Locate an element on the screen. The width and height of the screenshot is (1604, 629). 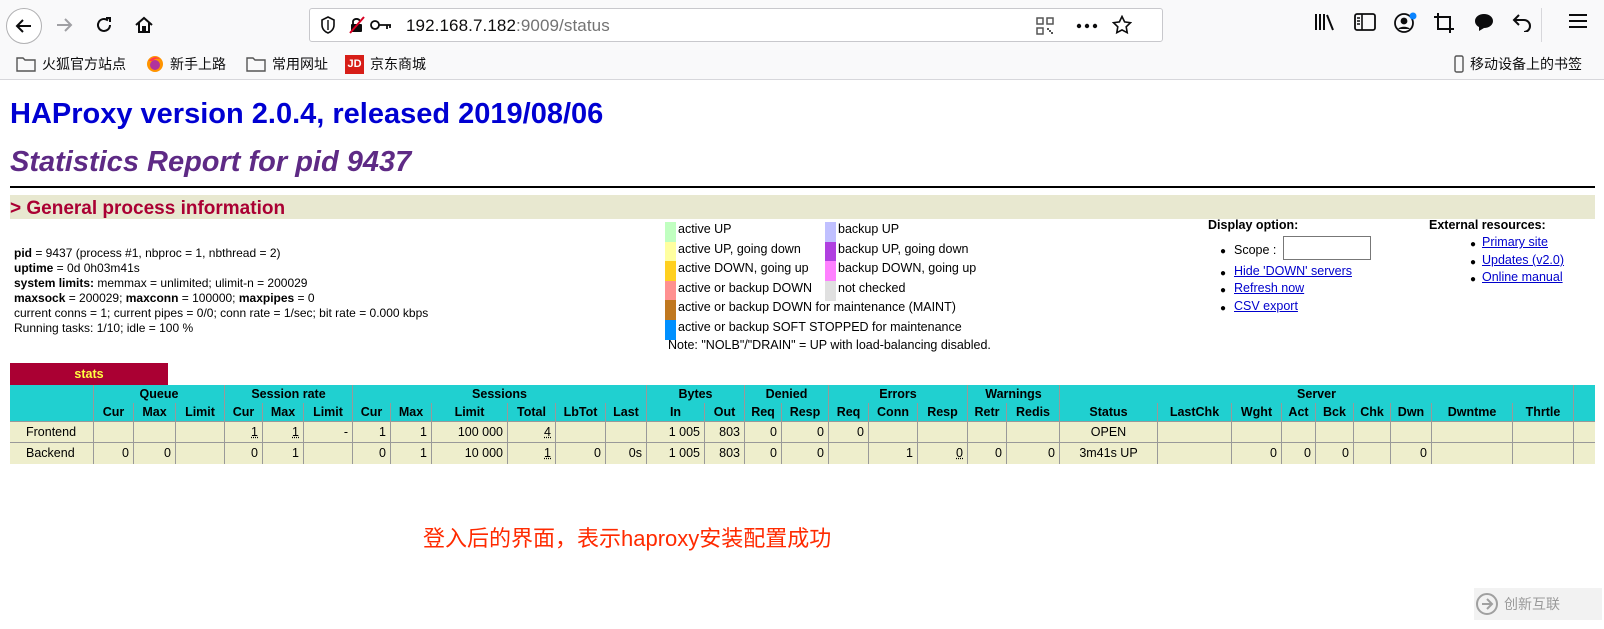
row-label: Backend is located at coordinates (52, 453).